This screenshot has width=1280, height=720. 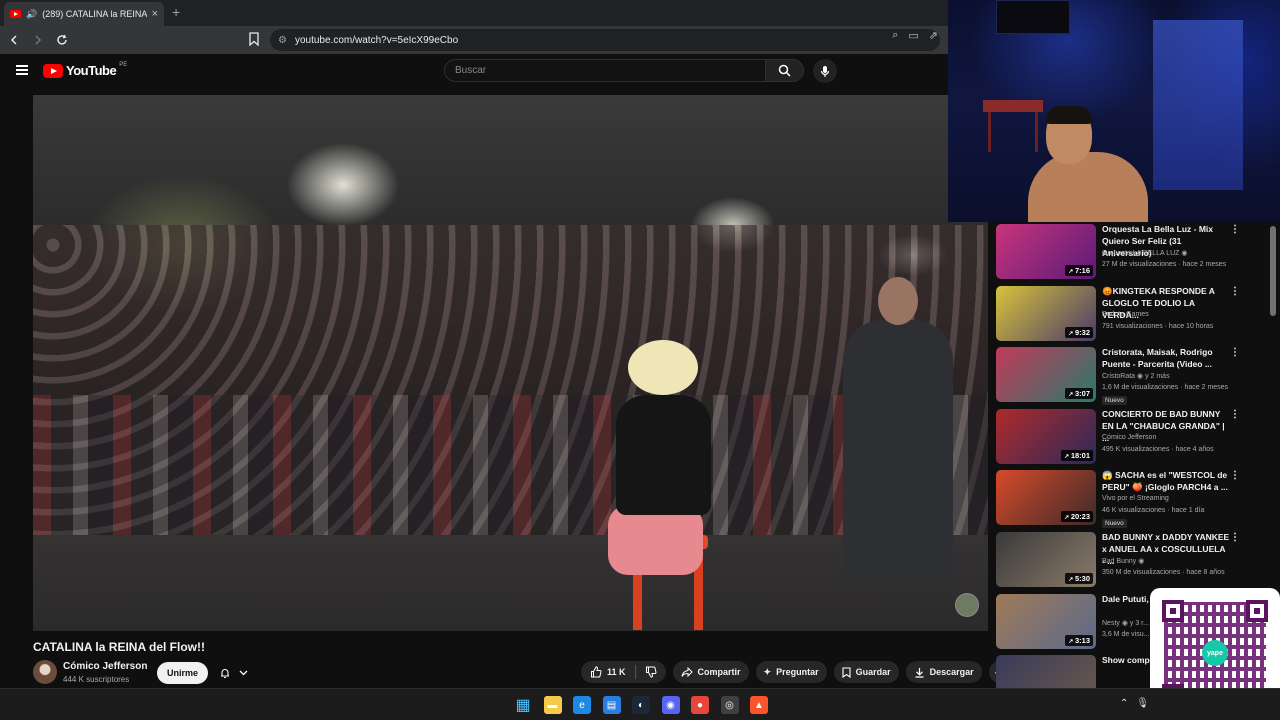 I want to click on save-button: Guardar, so click(x=866, y=672).